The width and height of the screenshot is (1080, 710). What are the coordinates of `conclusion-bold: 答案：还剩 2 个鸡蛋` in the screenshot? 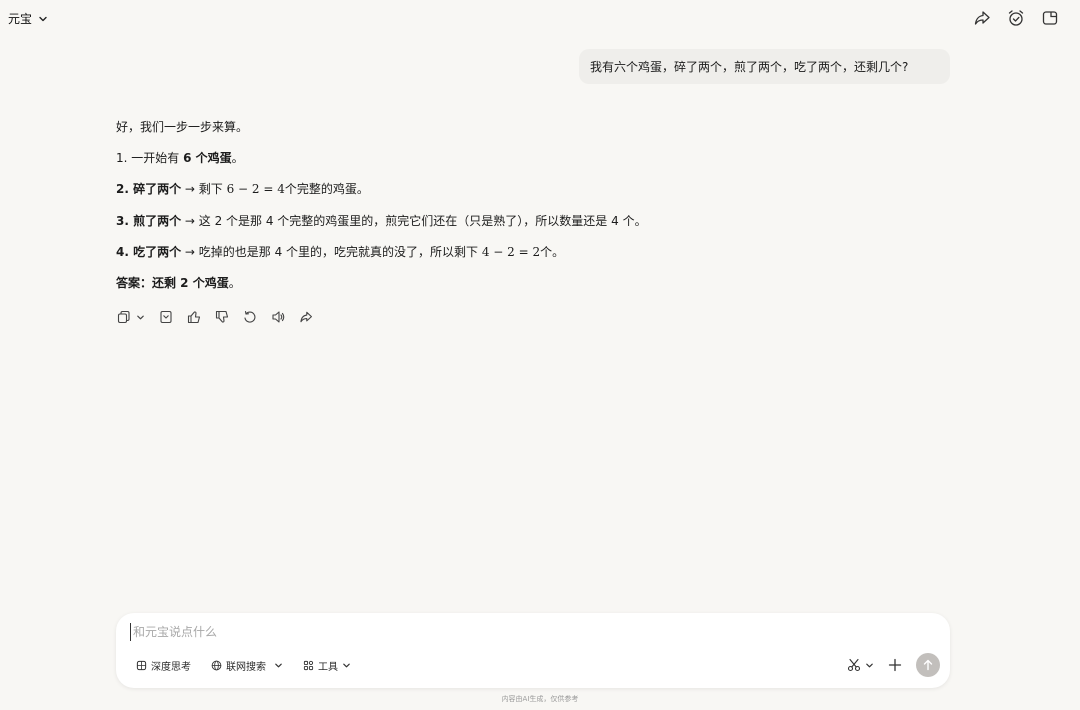 It's located at (172, 283).